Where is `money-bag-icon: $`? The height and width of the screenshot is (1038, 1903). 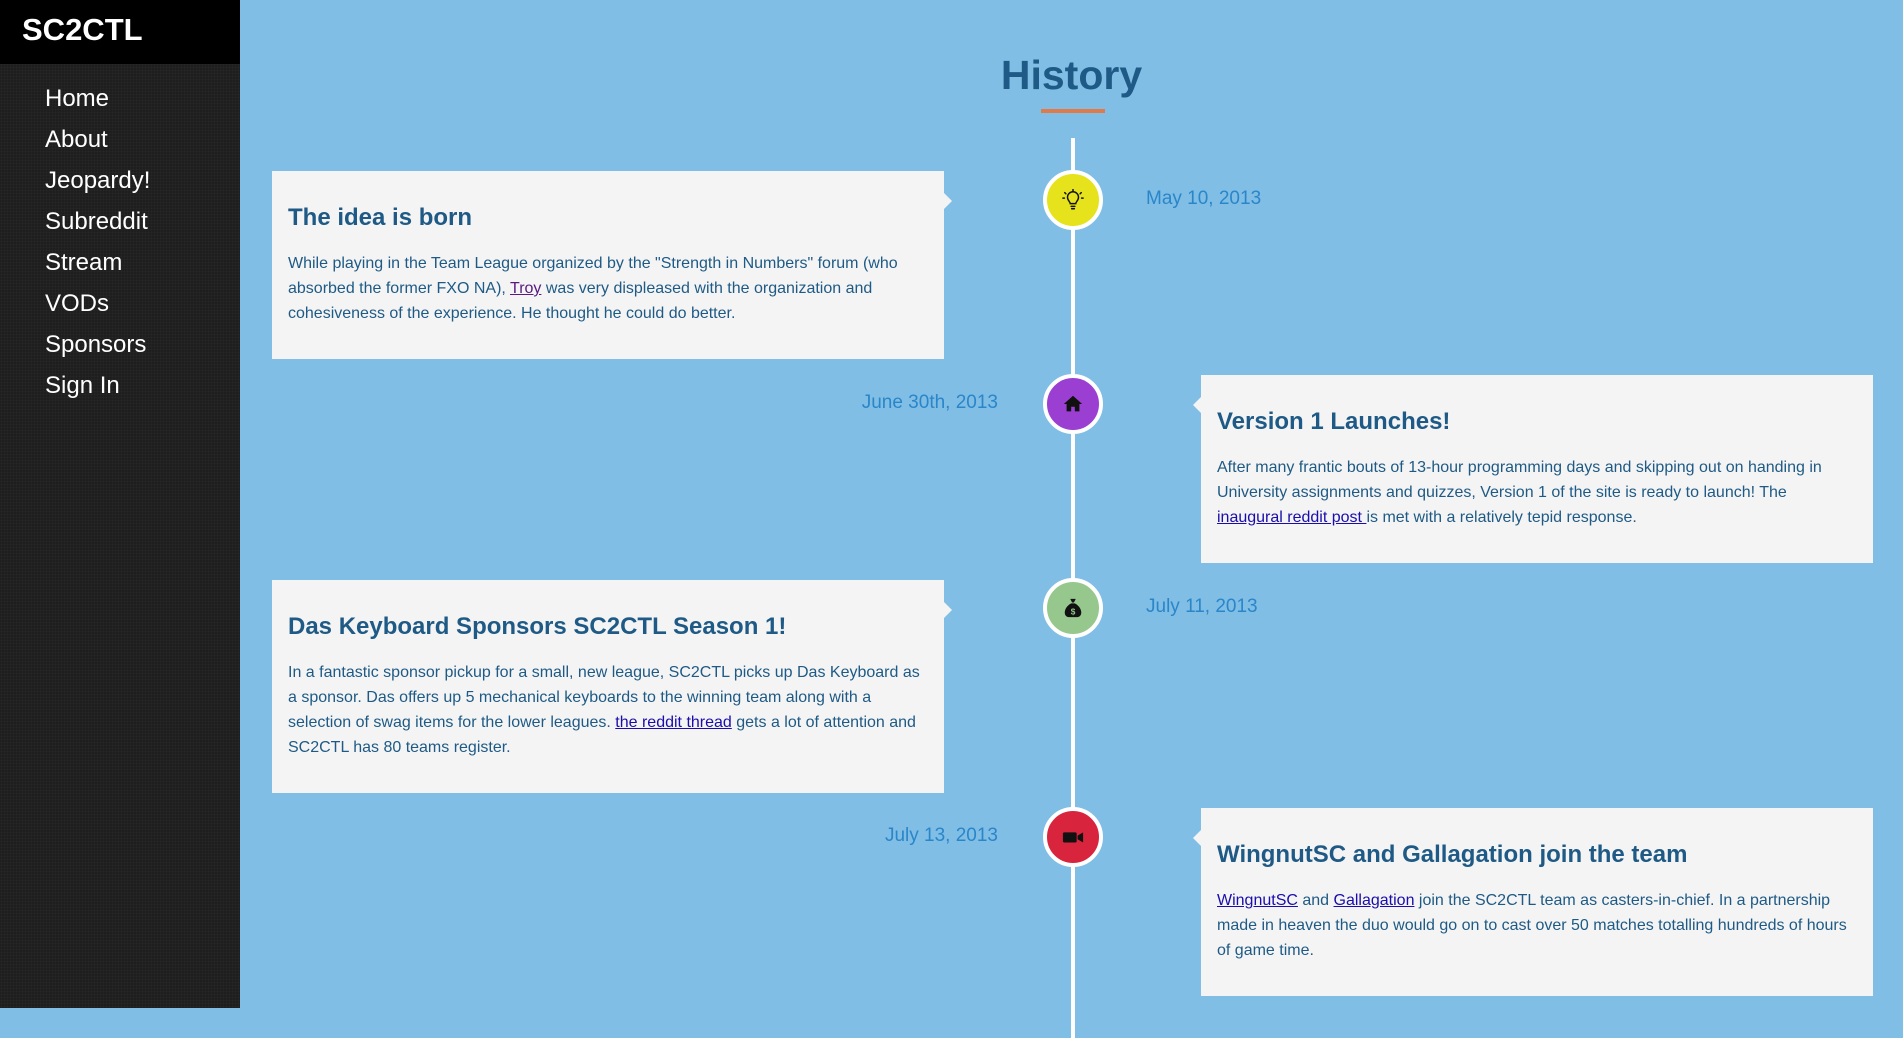 money-bag-icon: $ is located at coordinates (1073, 608).